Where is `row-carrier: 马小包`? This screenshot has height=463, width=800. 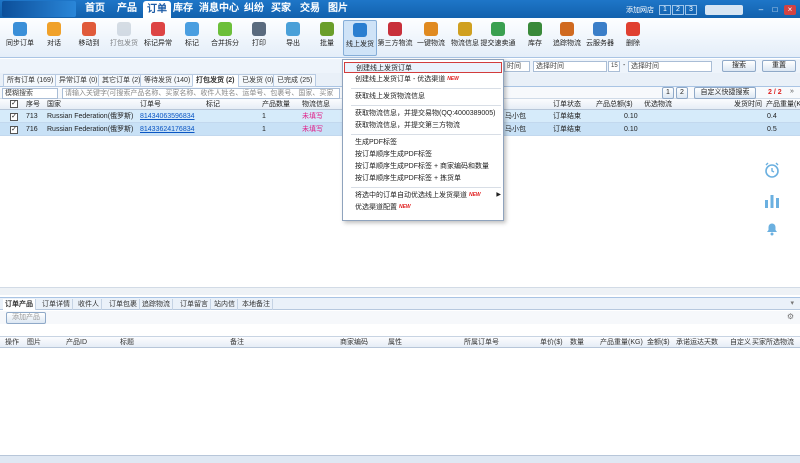 row-carrier: 马小包 is located at coordinates (515, 129).